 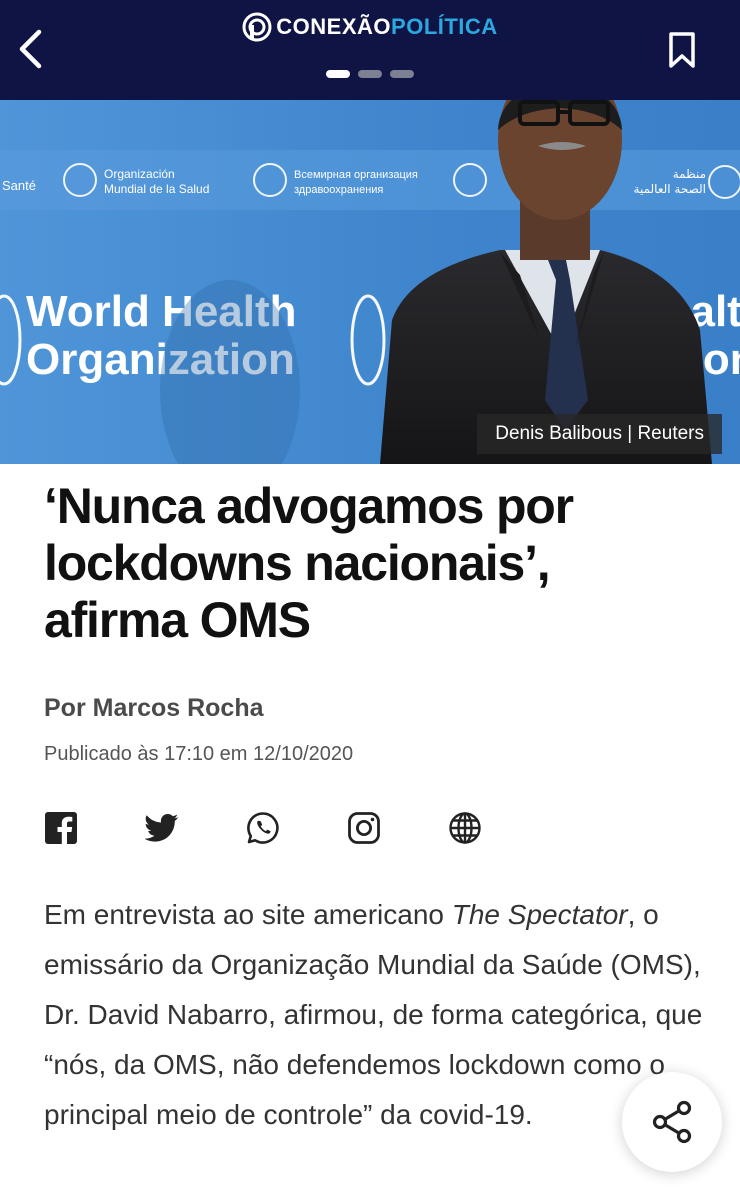 What do you see at coordinates (162, 828) in the screenshot?
I see `twitter-icon` at bounding box center [162, 828].